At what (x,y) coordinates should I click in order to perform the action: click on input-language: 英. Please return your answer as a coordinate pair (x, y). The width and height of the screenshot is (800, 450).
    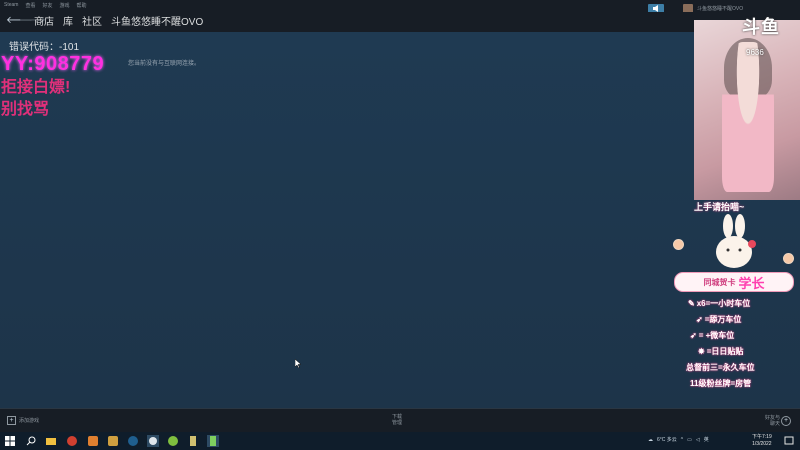
    Looking at the image, I should click on (706, 439).